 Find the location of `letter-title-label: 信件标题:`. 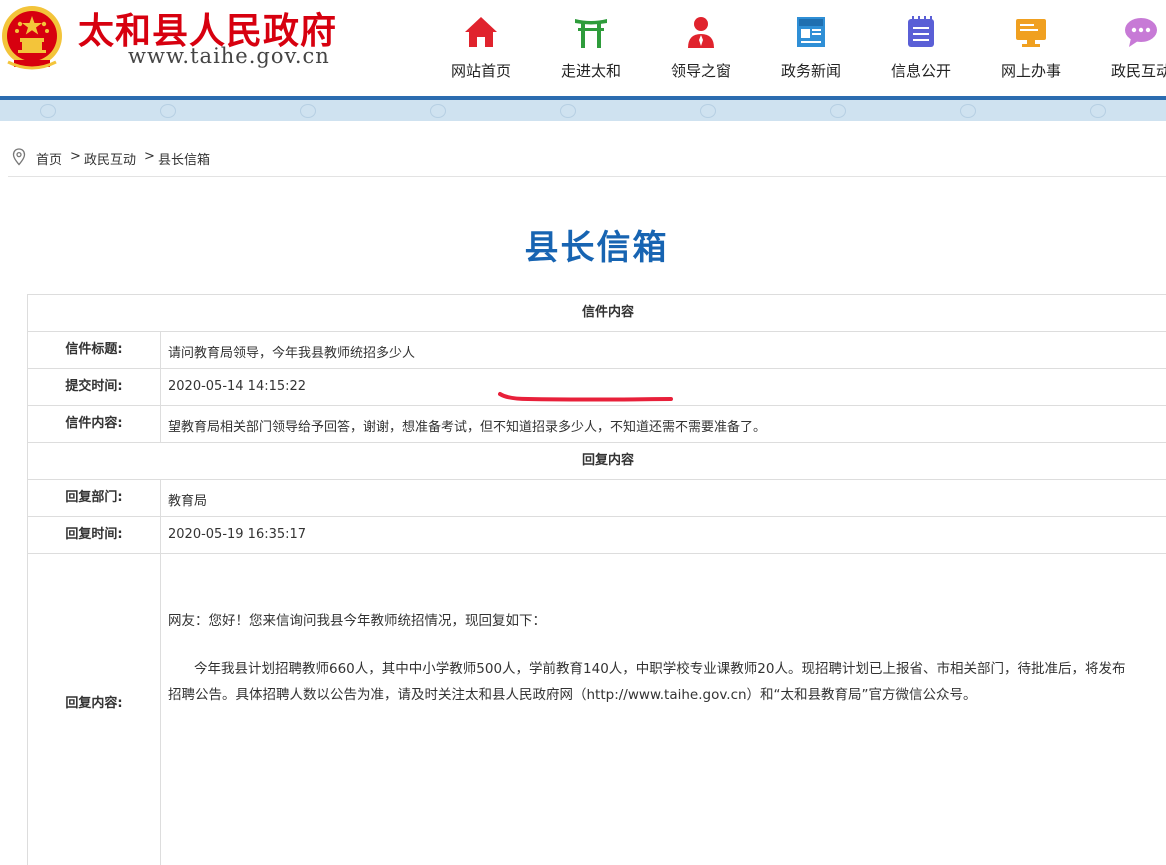

letter-title-label: 信件标题: is located at coordinates (94, 350).